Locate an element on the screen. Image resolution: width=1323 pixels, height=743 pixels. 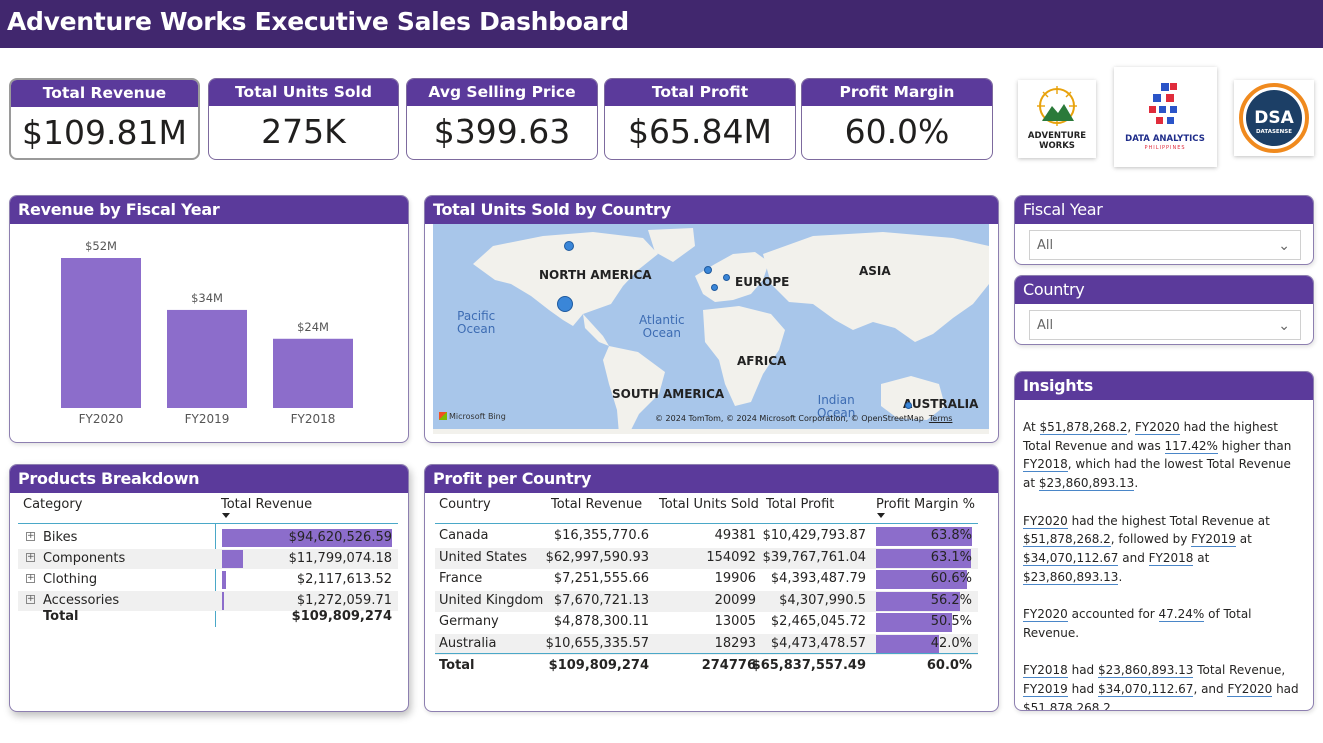
kpi-card-total-units-sold: Total Units Sold 275K is located at coordinates (303, 119).